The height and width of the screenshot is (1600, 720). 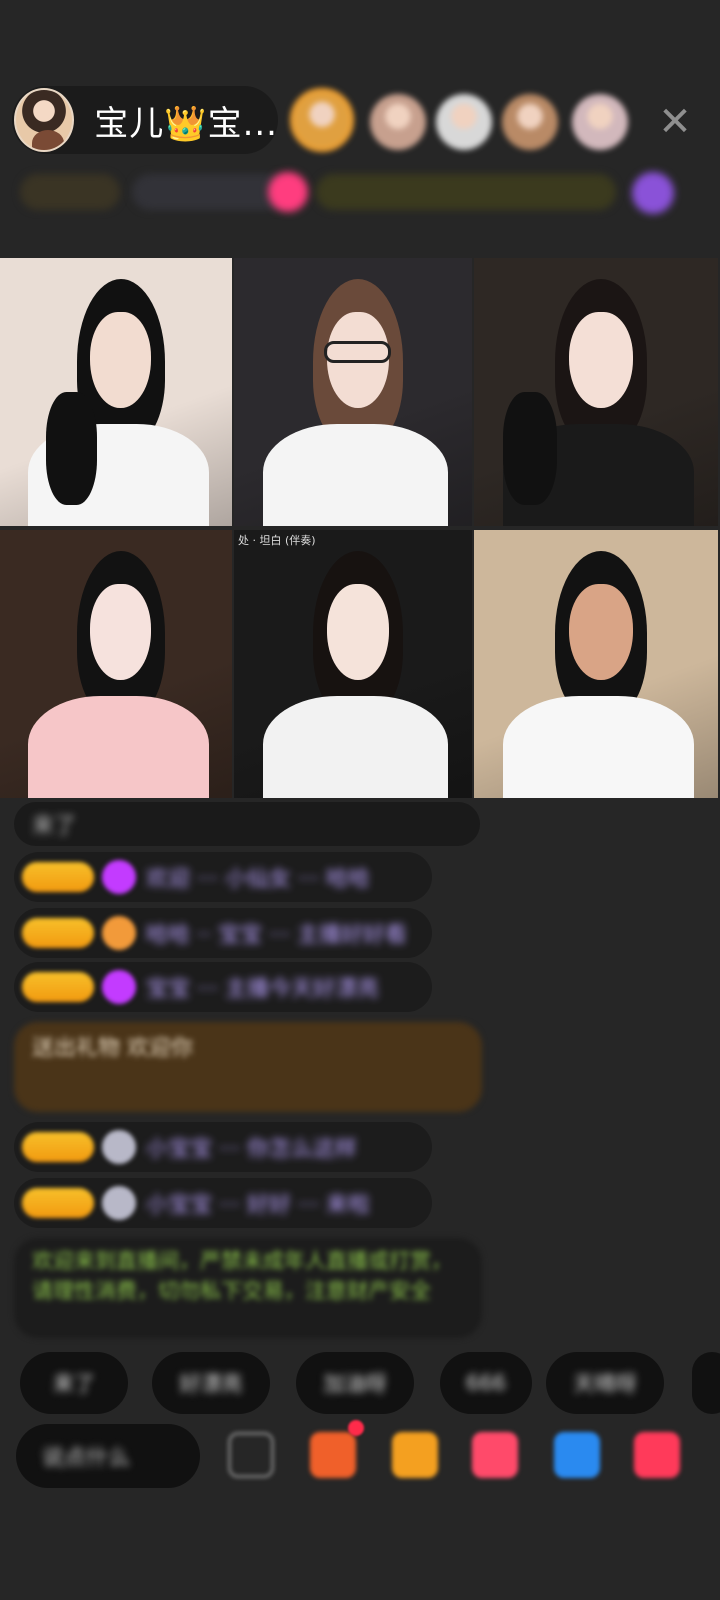 I want to click on quick-reply-label: 来了, so click(x=74, y=1384).